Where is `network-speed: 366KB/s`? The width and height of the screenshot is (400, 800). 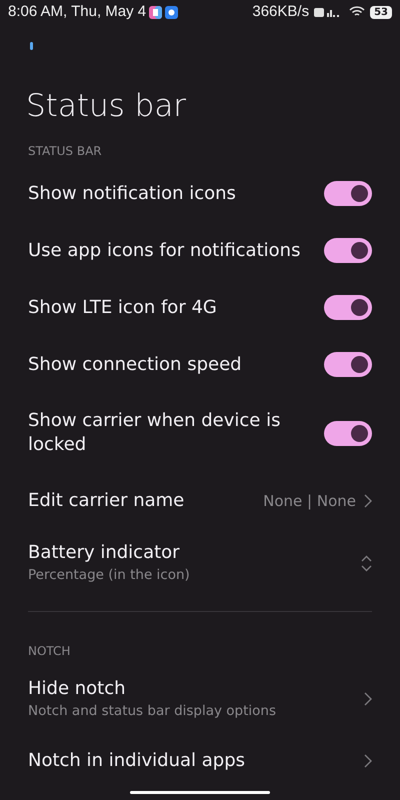 network-speed: 366KB/s is located at coordinates (281, 12).